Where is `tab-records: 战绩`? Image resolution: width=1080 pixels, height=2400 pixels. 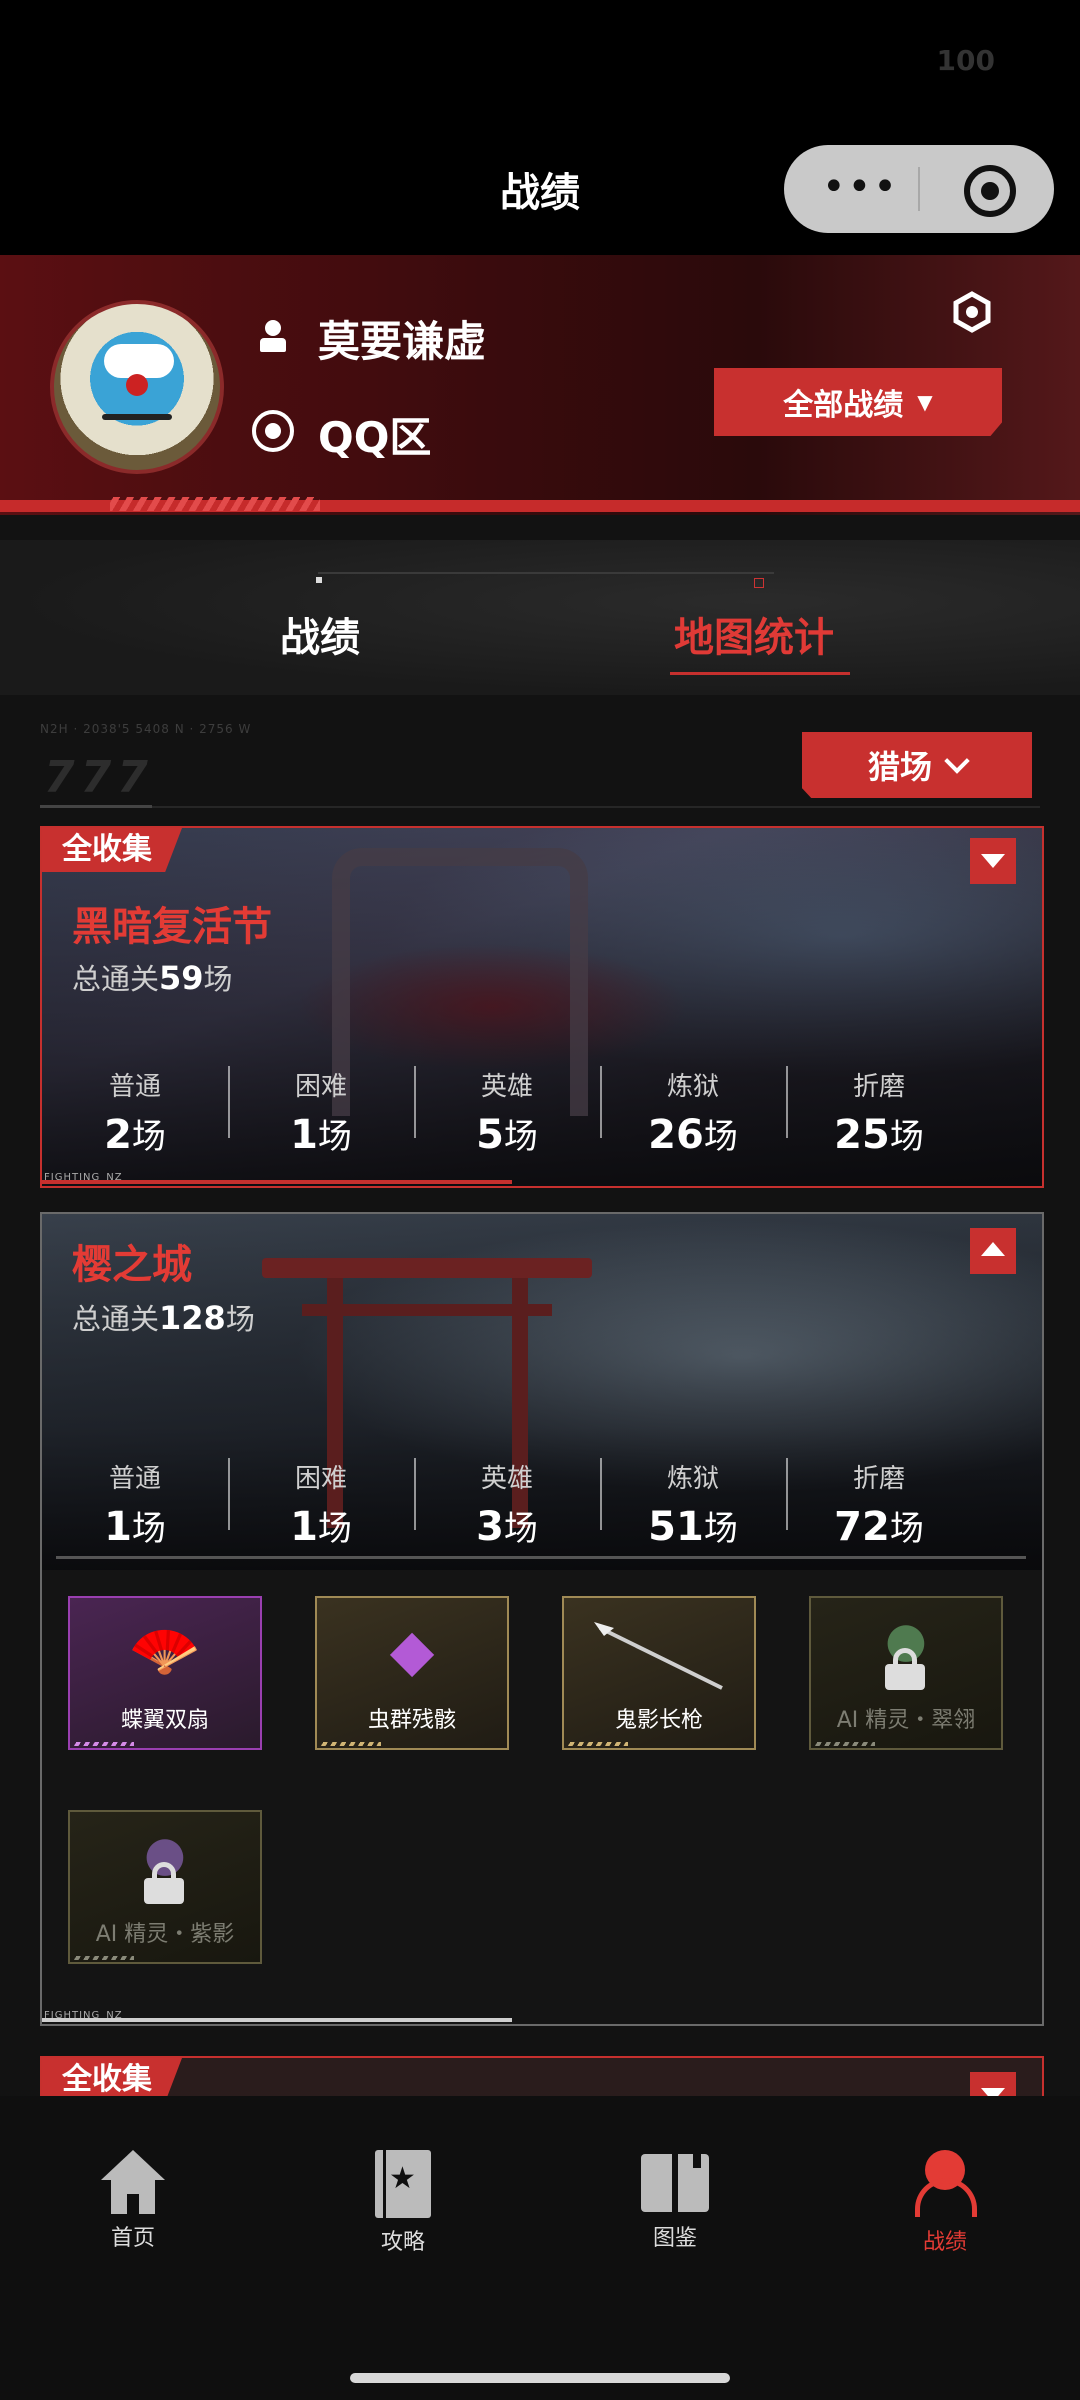
tab-records: 战绩 is located at coordinates (320, 634).